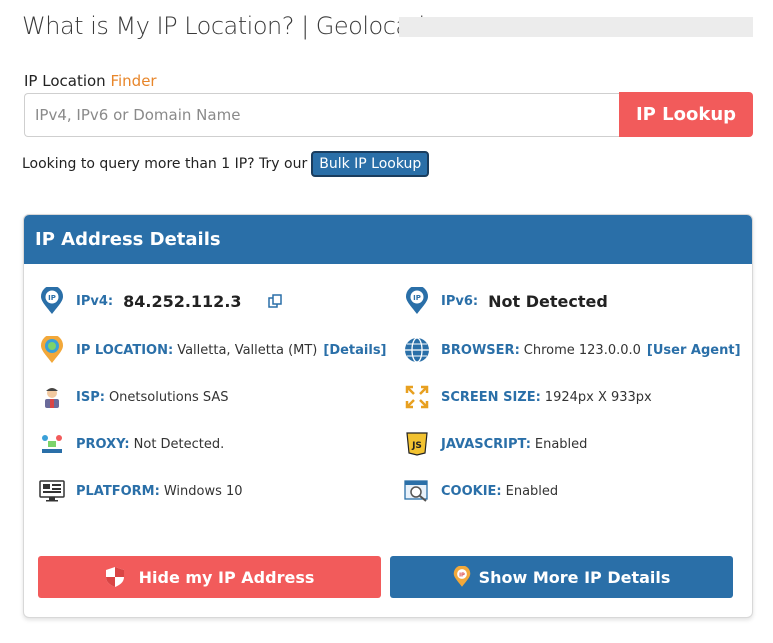  Describe the element at coordinates (95, 301) in the screenshot. I see `ipv4-label: IPv4:` at that location.